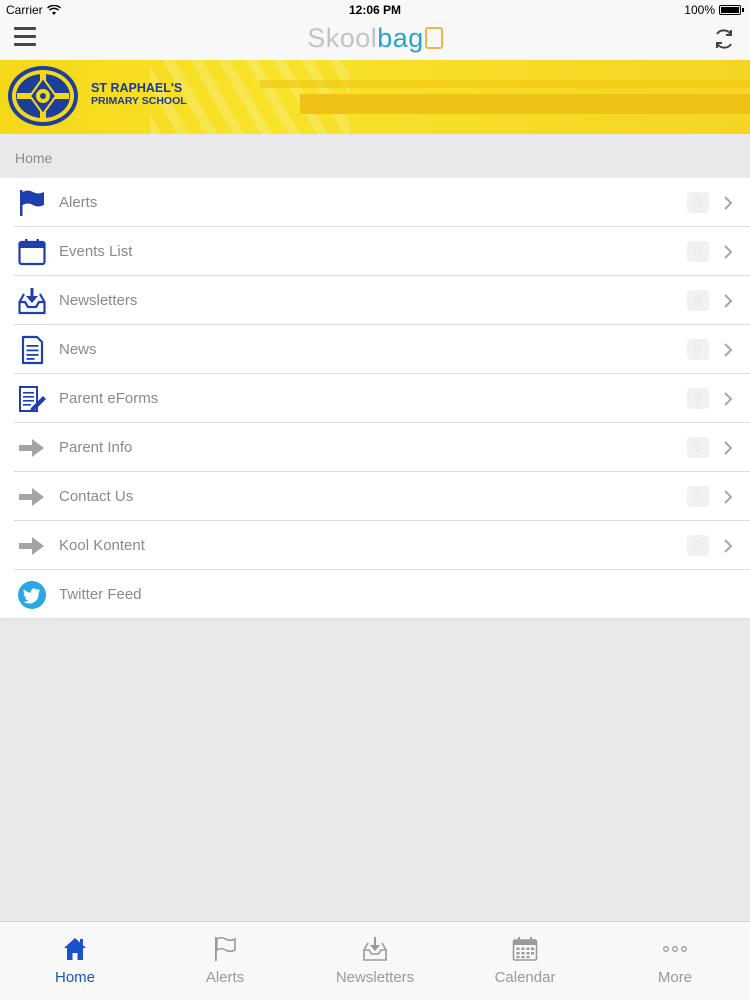 This screenshot has height=1000, width=750. Describe the element at coordinates (34, 158) in the screenshot. I see `breadcrumb: Home` at that location.